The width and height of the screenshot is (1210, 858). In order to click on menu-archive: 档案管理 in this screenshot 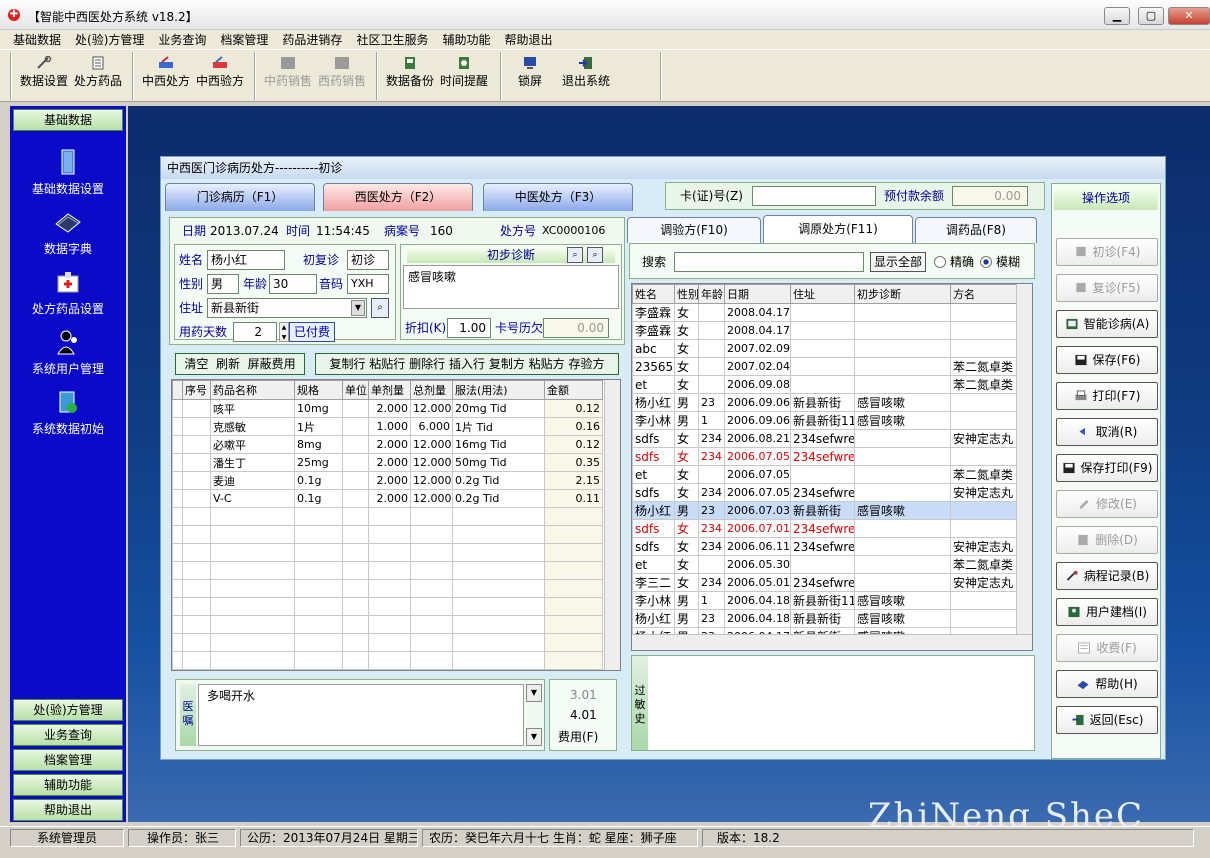, I will do `click(244, 40)`.